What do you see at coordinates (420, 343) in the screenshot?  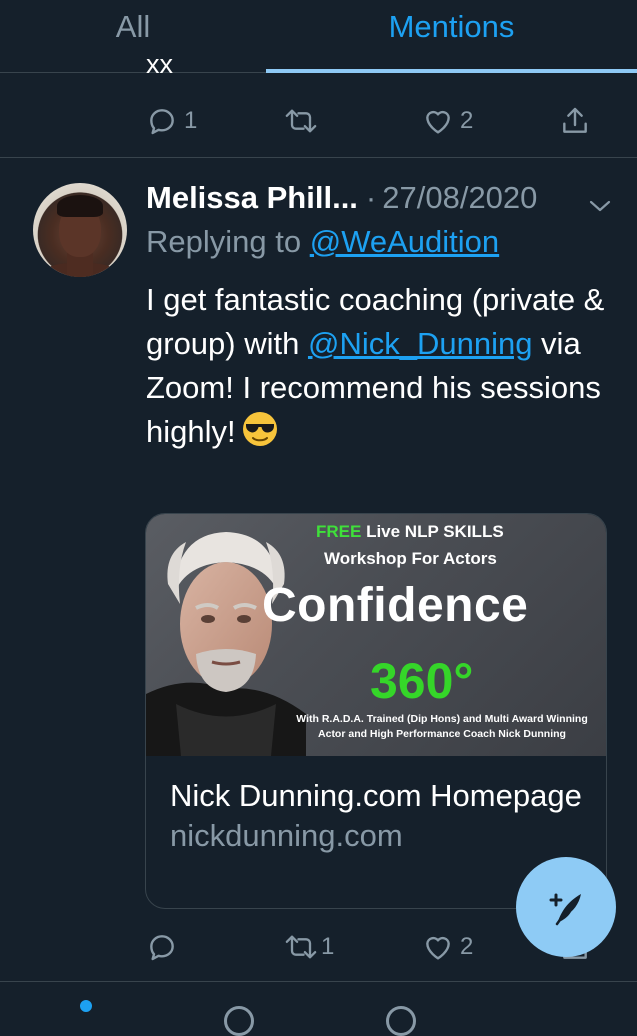 I see `mention-link: @Nick_Dunning` at bounding box center [420, 343].